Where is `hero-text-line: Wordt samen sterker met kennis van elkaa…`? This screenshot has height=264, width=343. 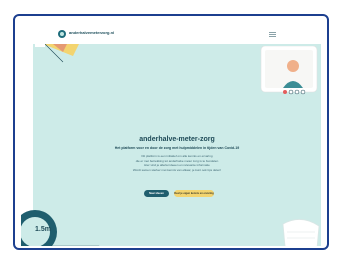
hero-text-line: Wordt samen sterker met kennis van elkaa… is located at coordinates (177, 169).